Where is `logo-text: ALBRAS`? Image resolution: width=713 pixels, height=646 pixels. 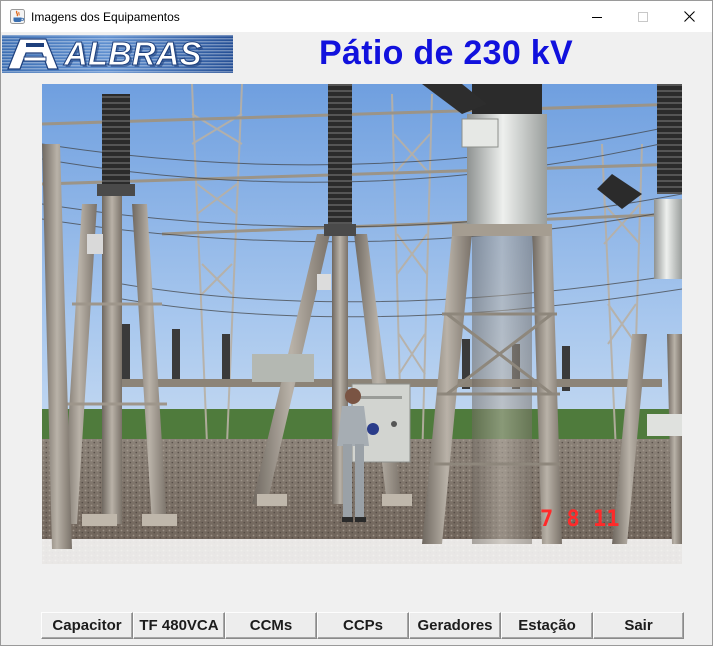 logo-text: ALBRAS is located at coordinates (132, 53).